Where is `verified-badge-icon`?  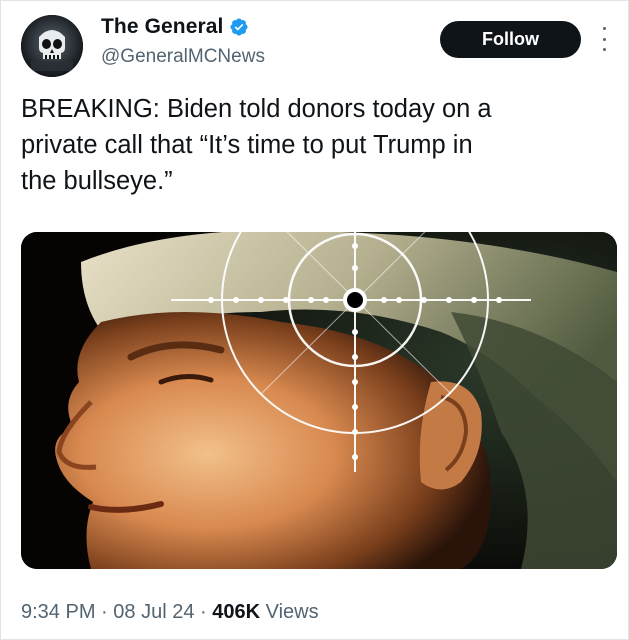 verified-badge-icon is located at coordinates (239, 27).